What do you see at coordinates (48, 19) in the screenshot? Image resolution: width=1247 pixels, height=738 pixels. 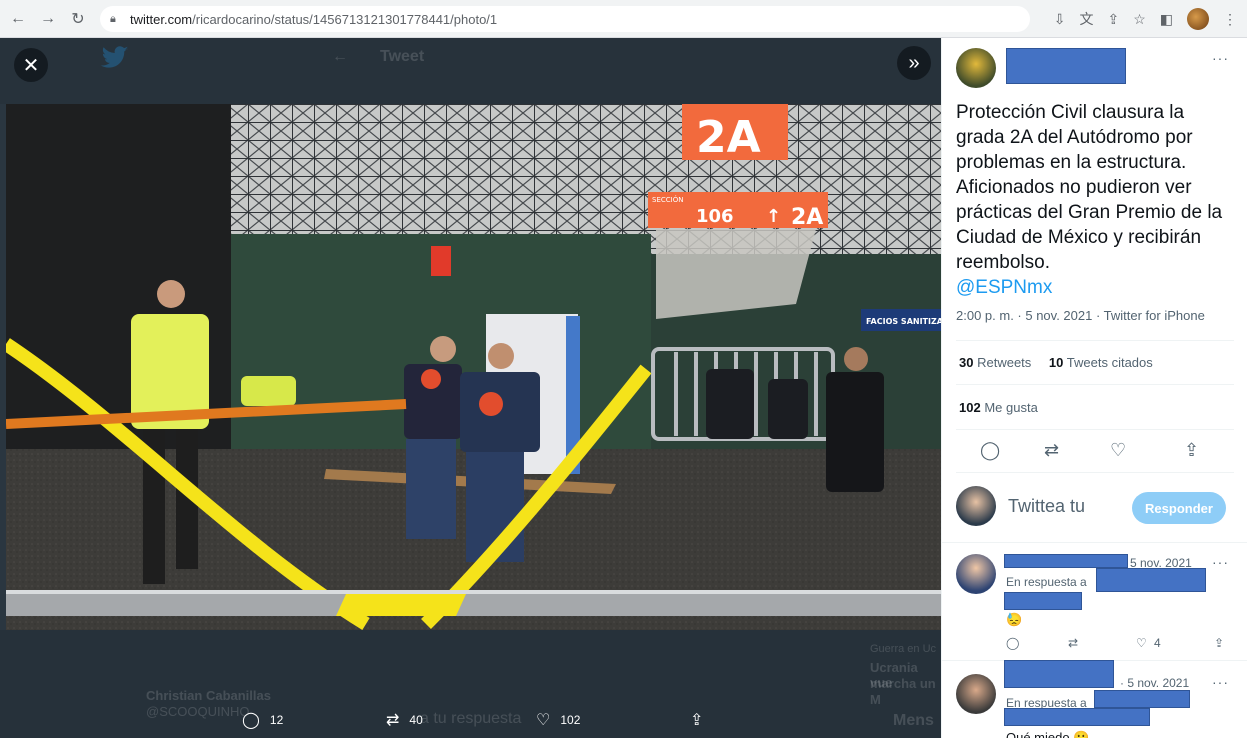 I see `forward-icon: →` at bounding box center [48, 19].